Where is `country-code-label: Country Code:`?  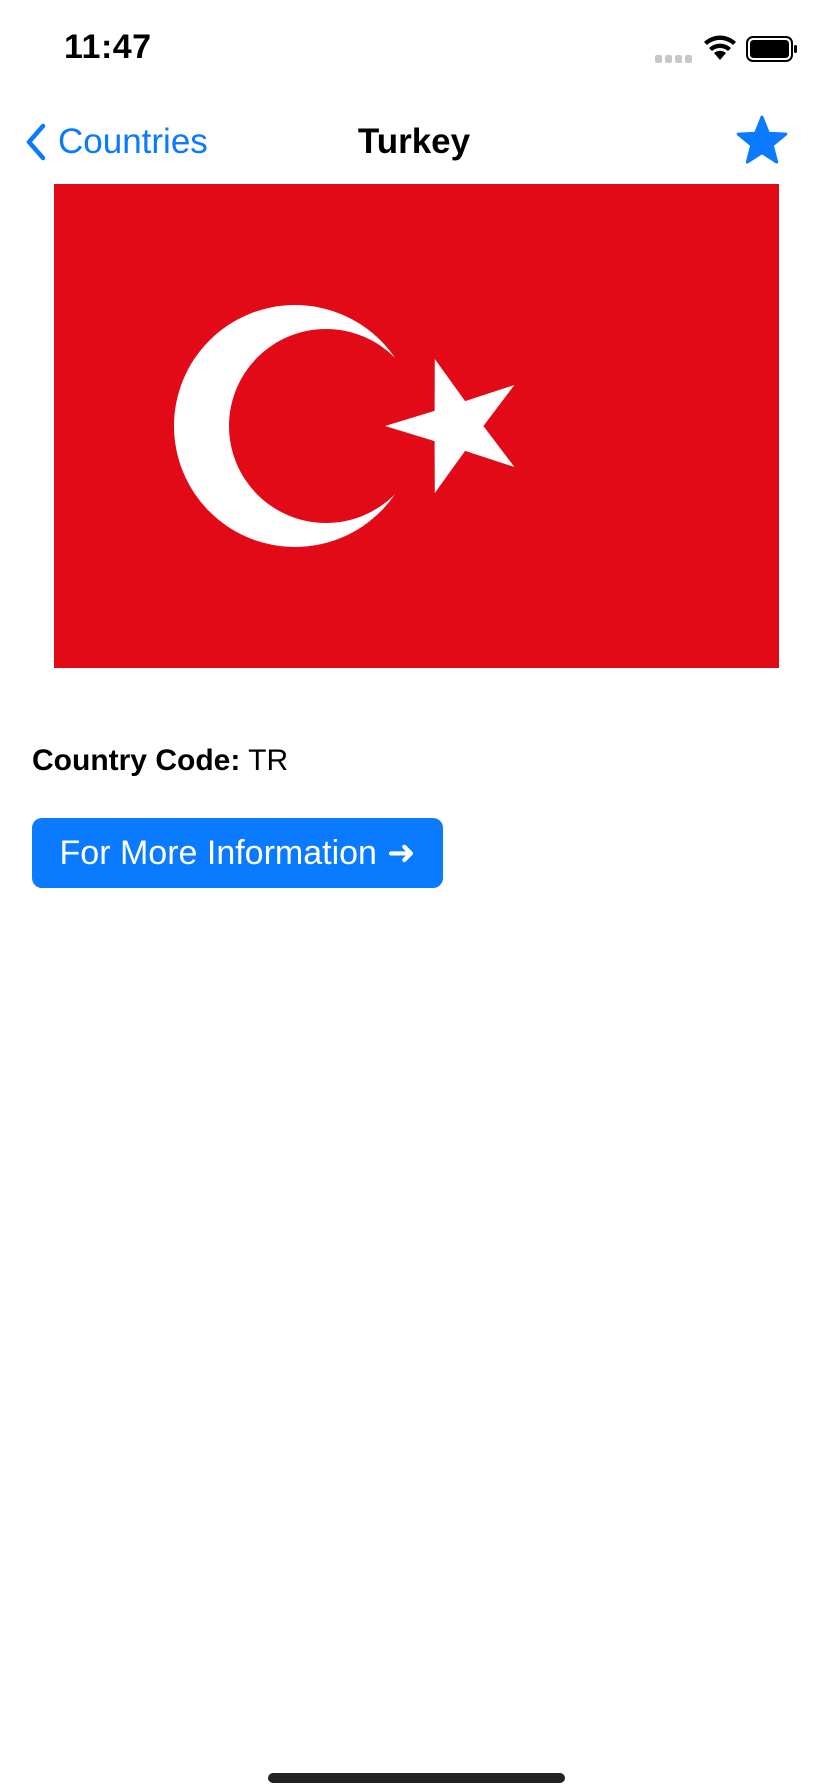 country-code-label: Country Code: is located at coordinates (136, 760).